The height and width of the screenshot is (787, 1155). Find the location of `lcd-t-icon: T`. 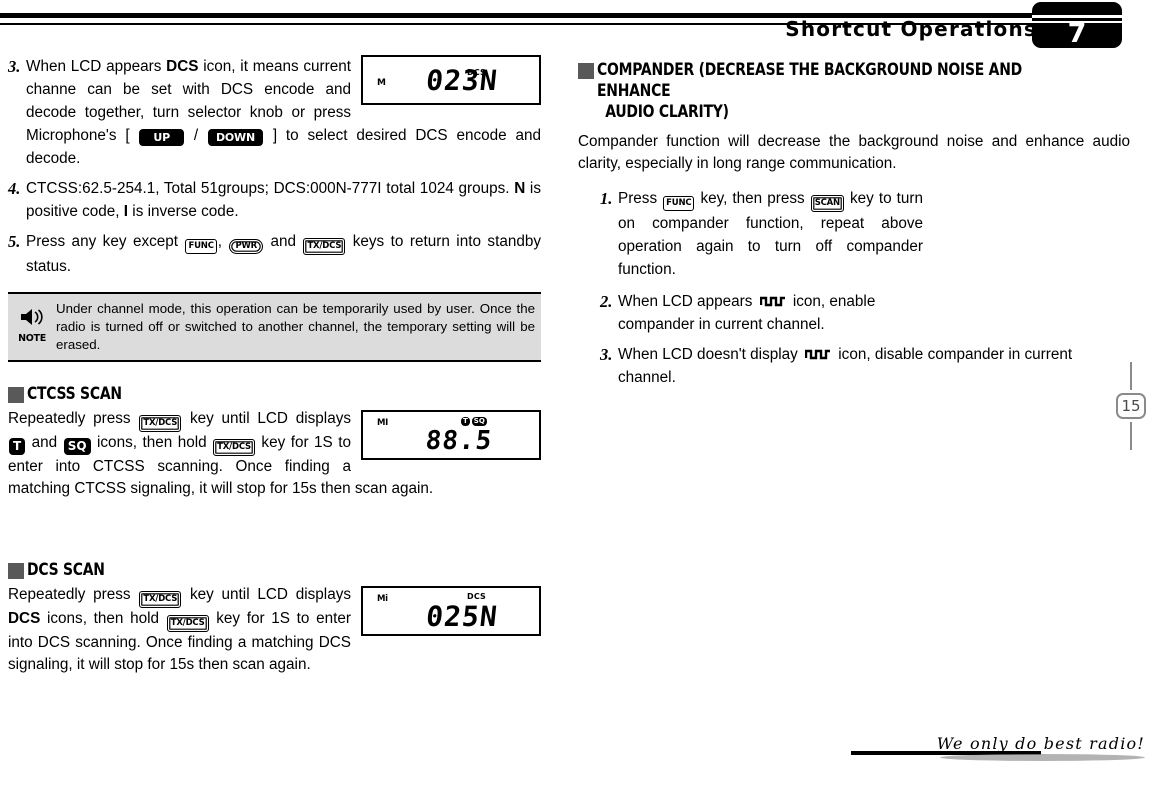

lcd-t-icon: T is located at coordinates (465, 421).